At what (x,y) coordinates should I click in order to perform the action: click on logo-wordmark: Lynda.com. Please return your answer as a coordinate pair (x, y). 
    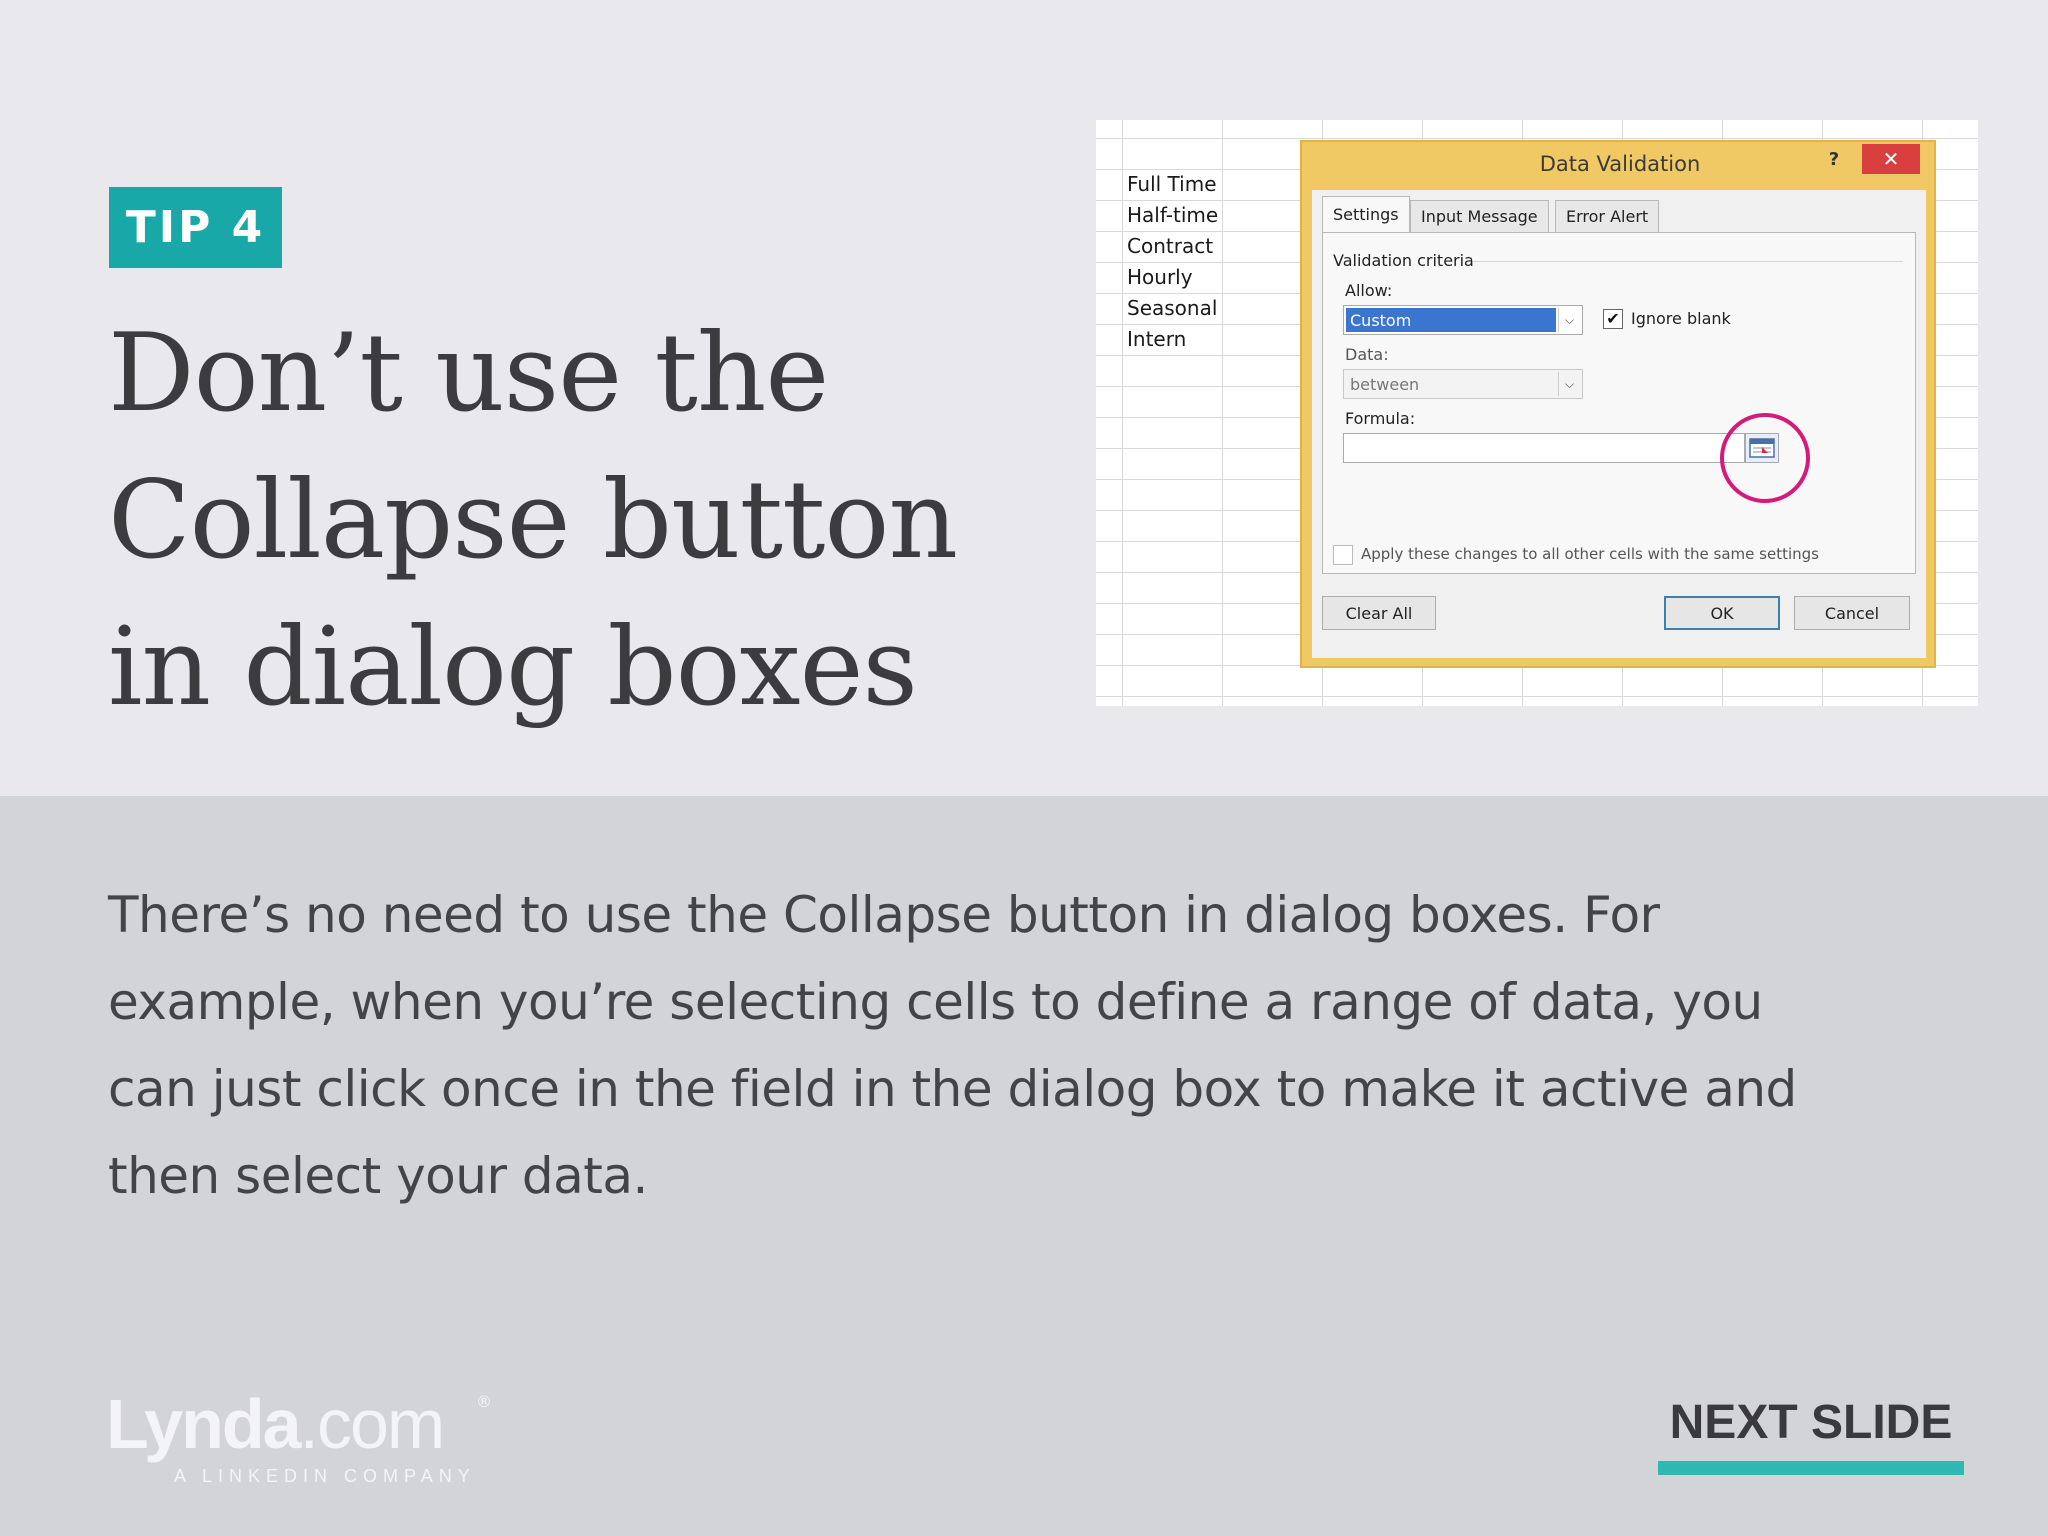
    Looking at the image, I should click on (276, 1424).